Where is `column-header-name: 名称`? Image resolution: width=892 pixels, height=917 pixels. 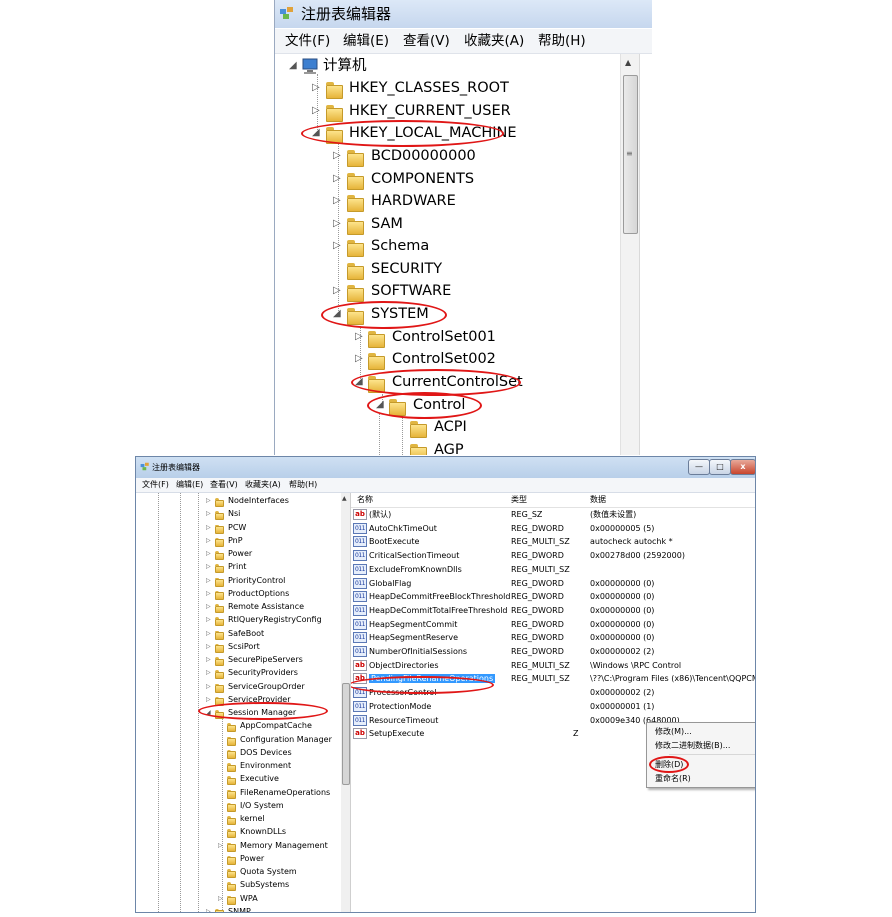
column-header-name: 名称 is located at coordinates (365, 500).